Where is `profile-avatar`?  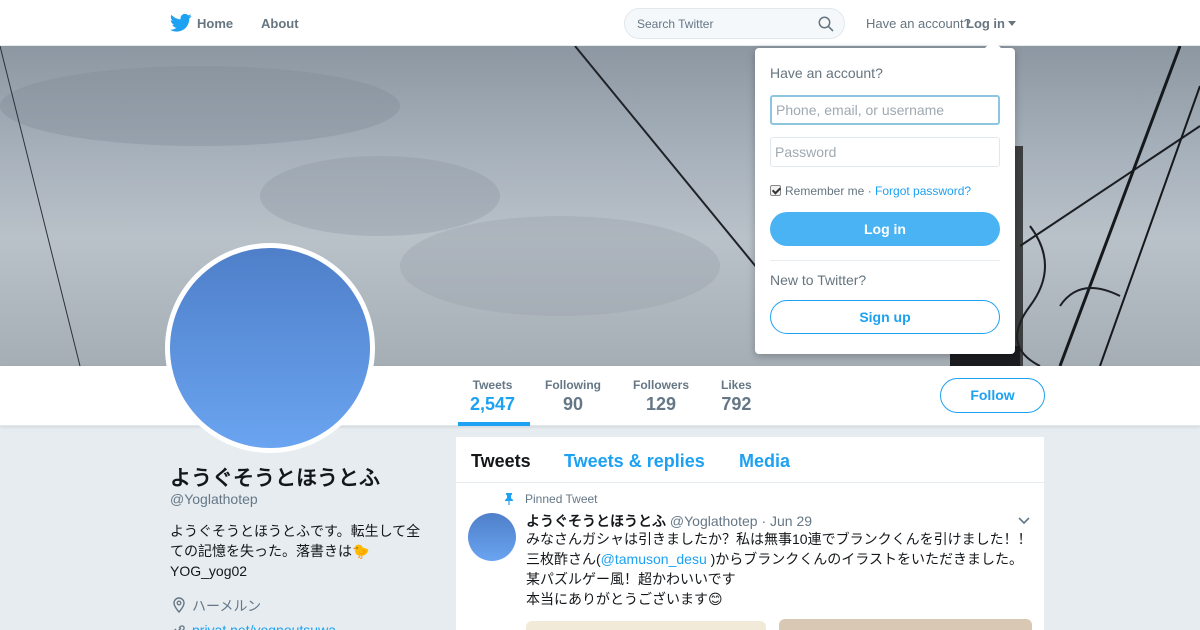 profile-avatar is located at coordinates (270, 348).